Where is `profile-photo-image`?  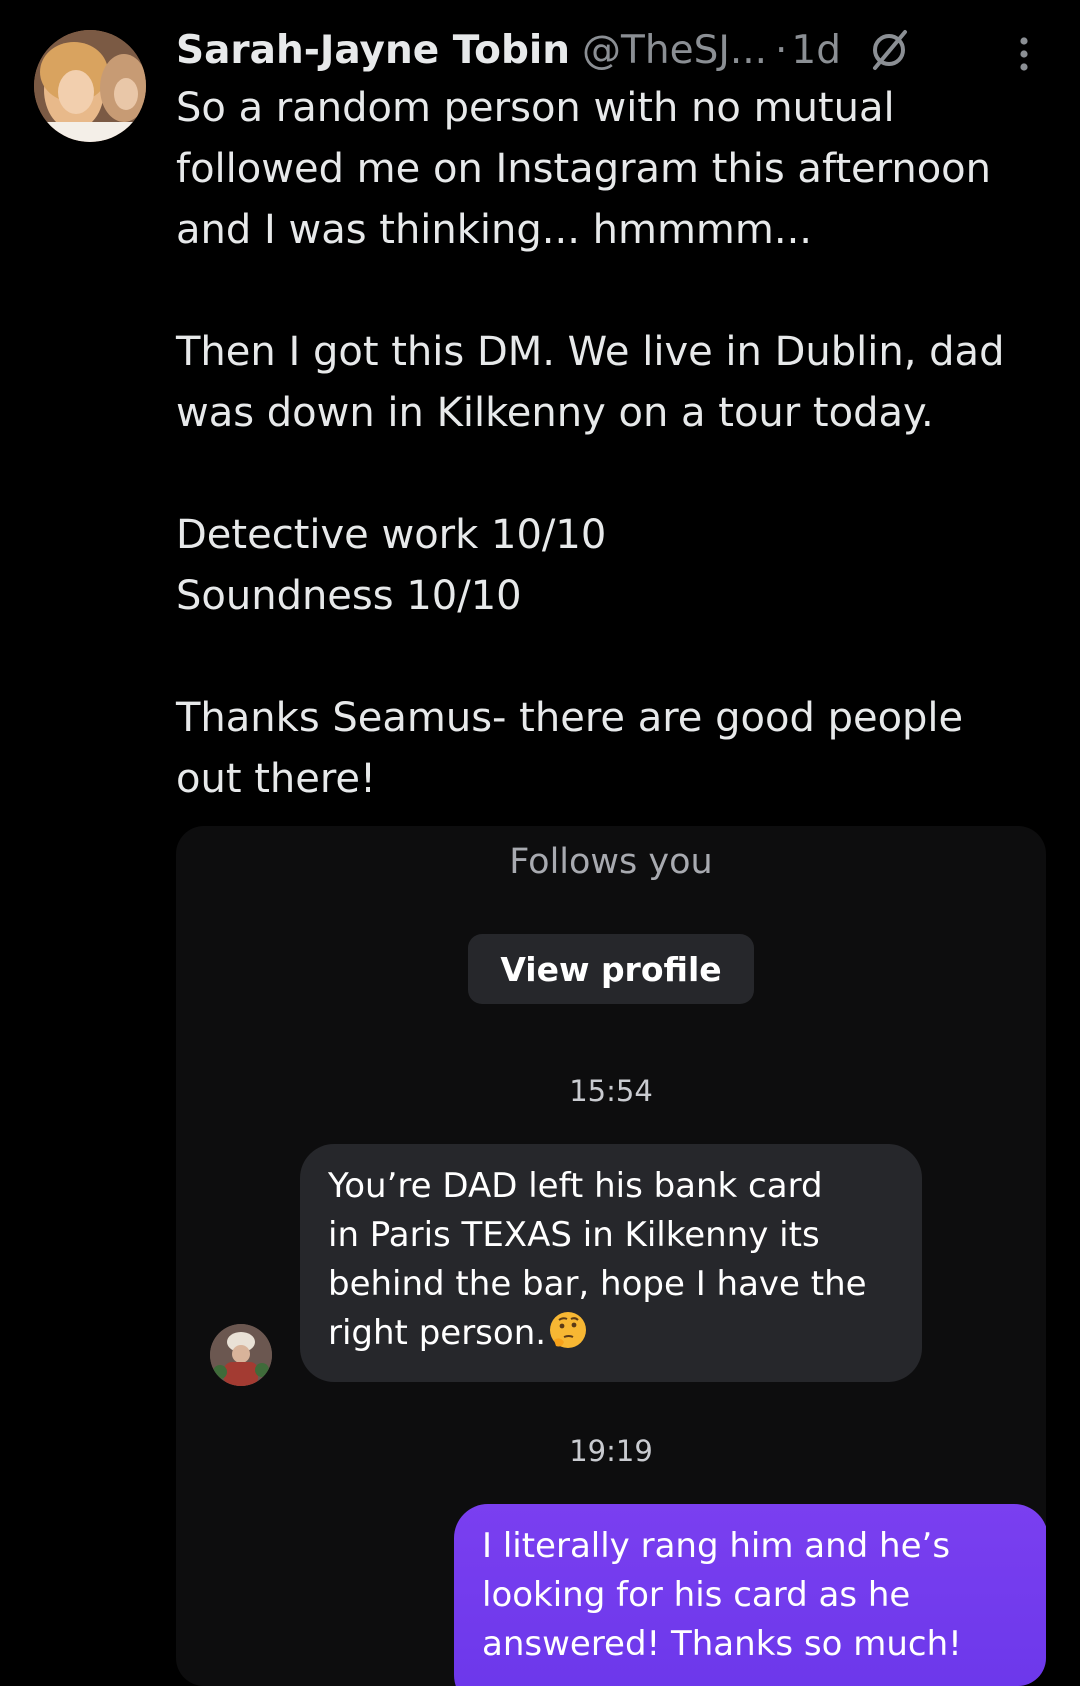 profile-photo-image is located at coordinates (90, 86).